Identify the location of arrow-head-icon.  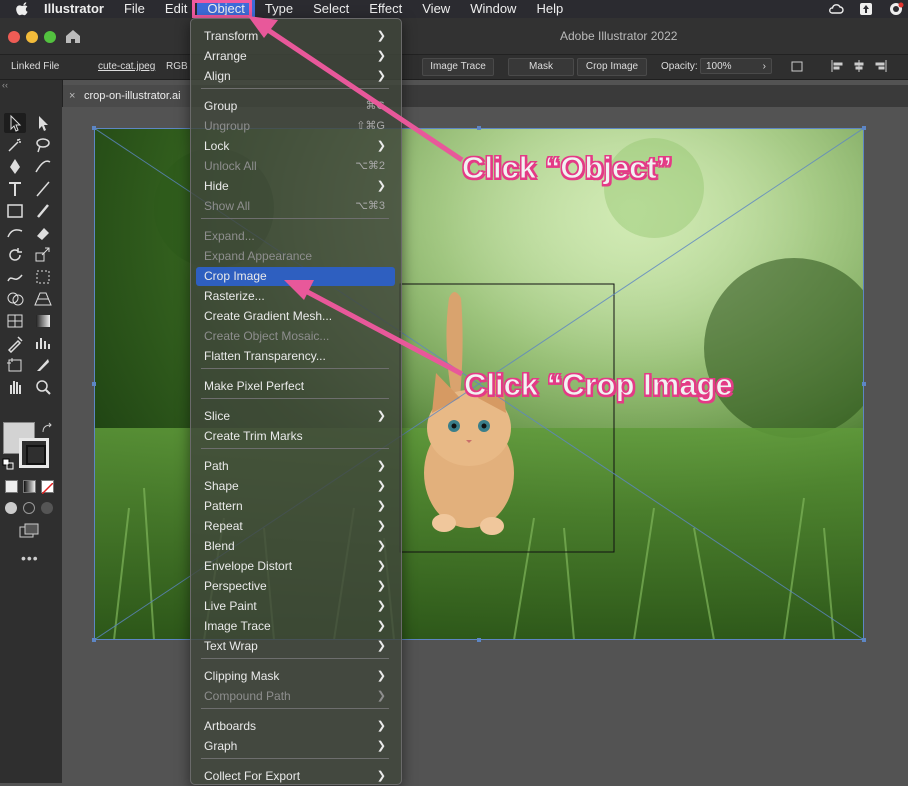
(299, 290).